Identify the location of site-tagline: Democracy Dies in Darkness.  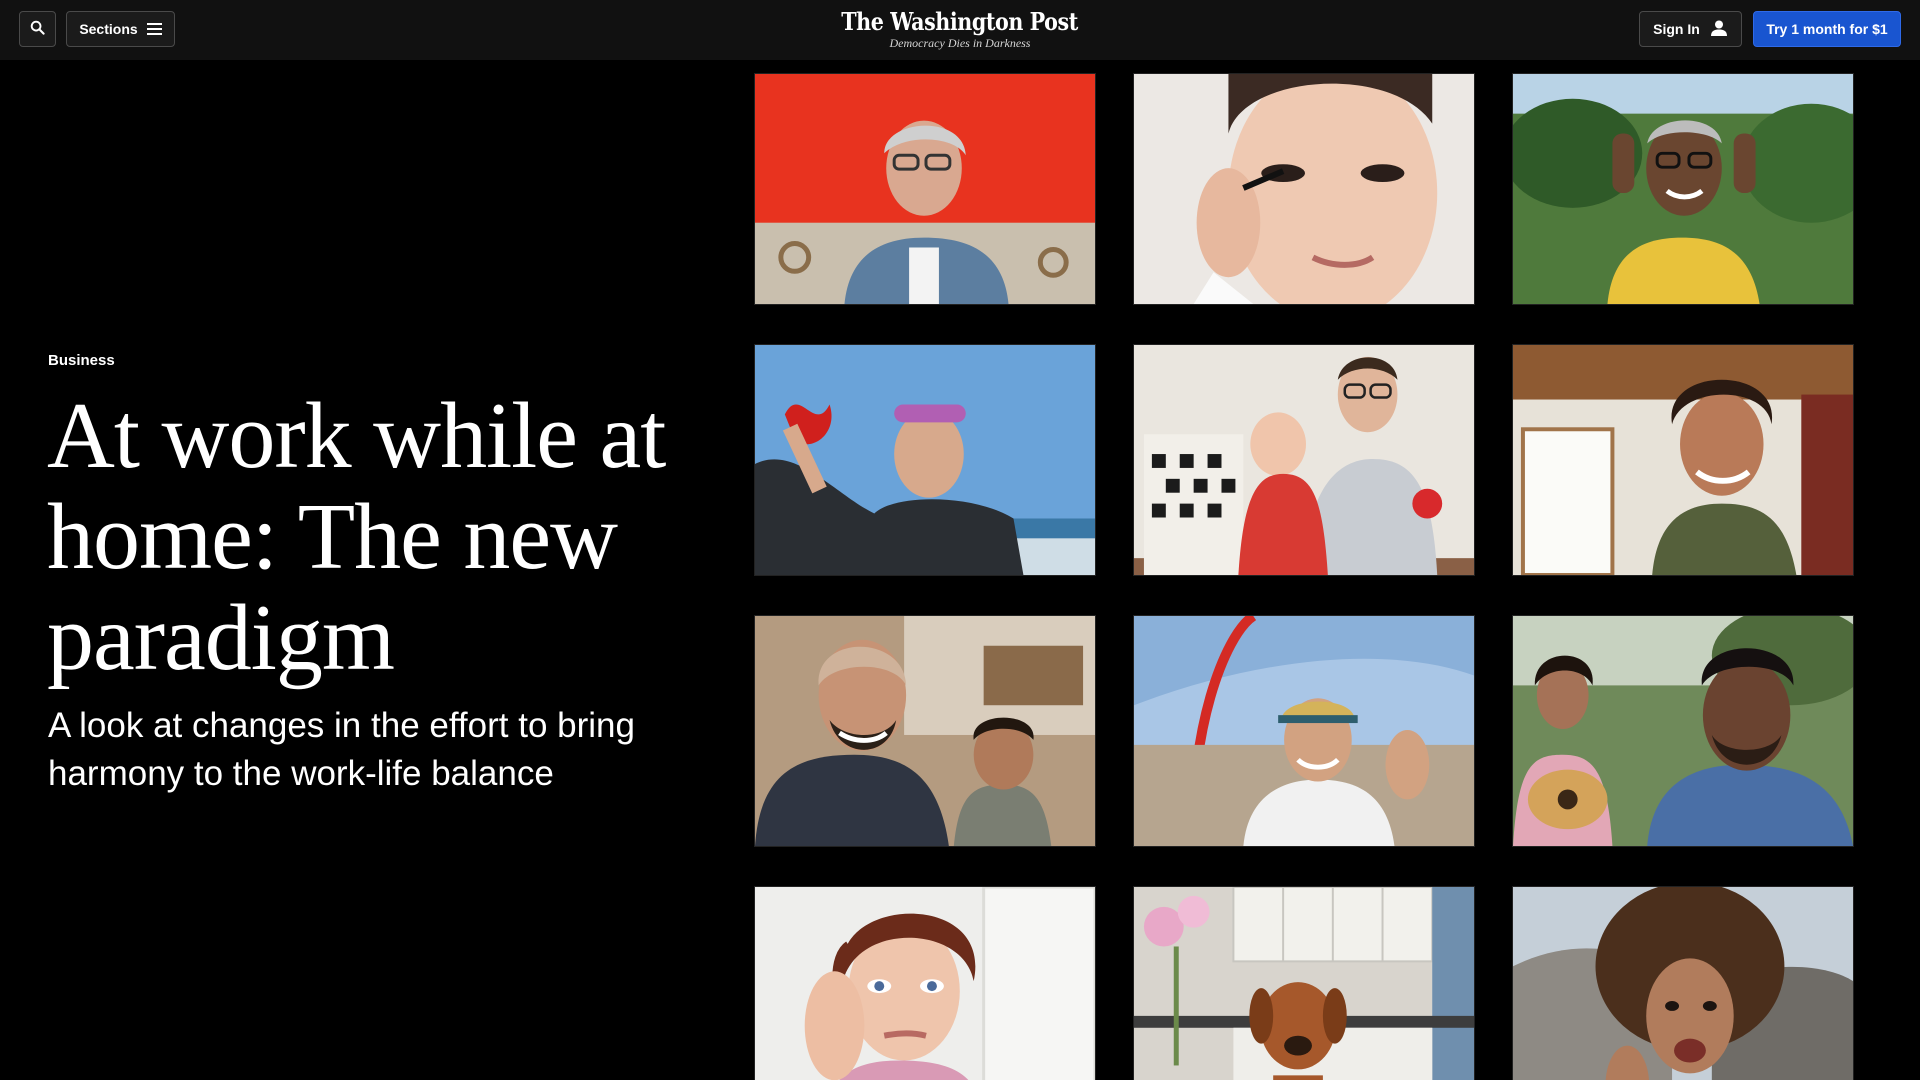
(960, 43).